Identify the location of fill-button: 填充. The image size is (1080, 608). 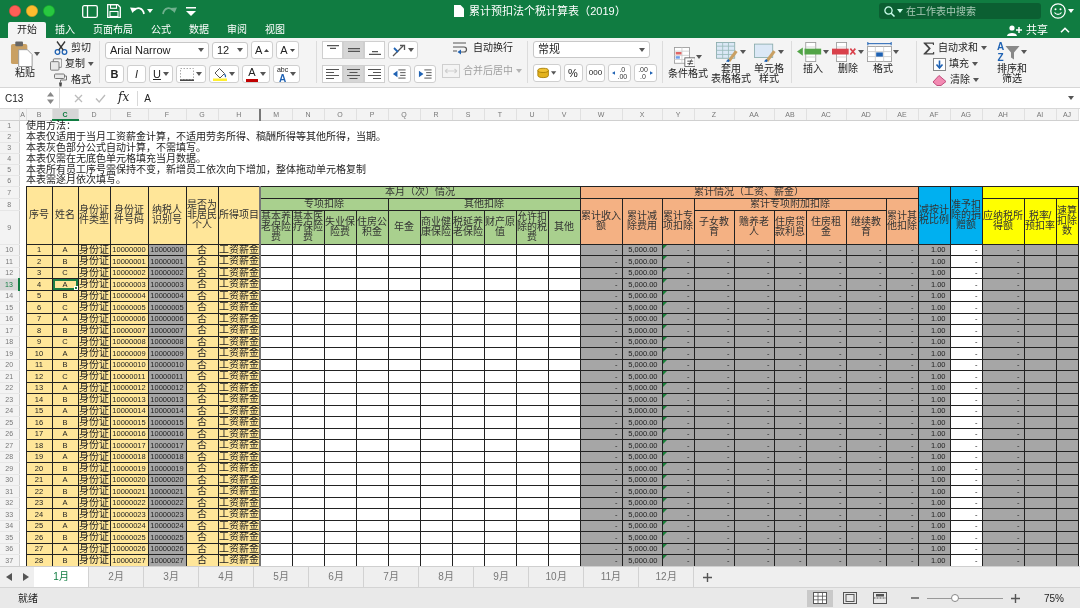
(955, 64).